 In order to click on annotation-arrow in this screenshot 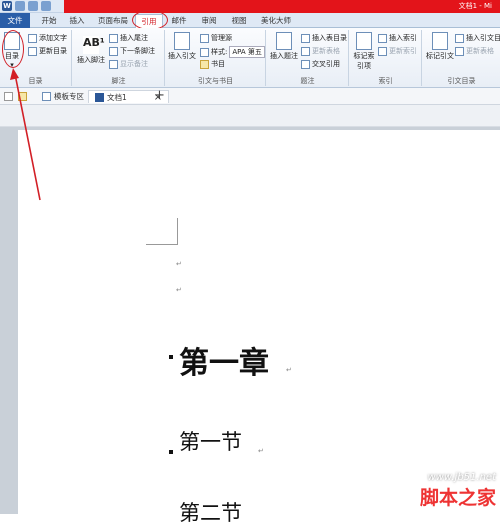, I will do `click(25, 134)`.